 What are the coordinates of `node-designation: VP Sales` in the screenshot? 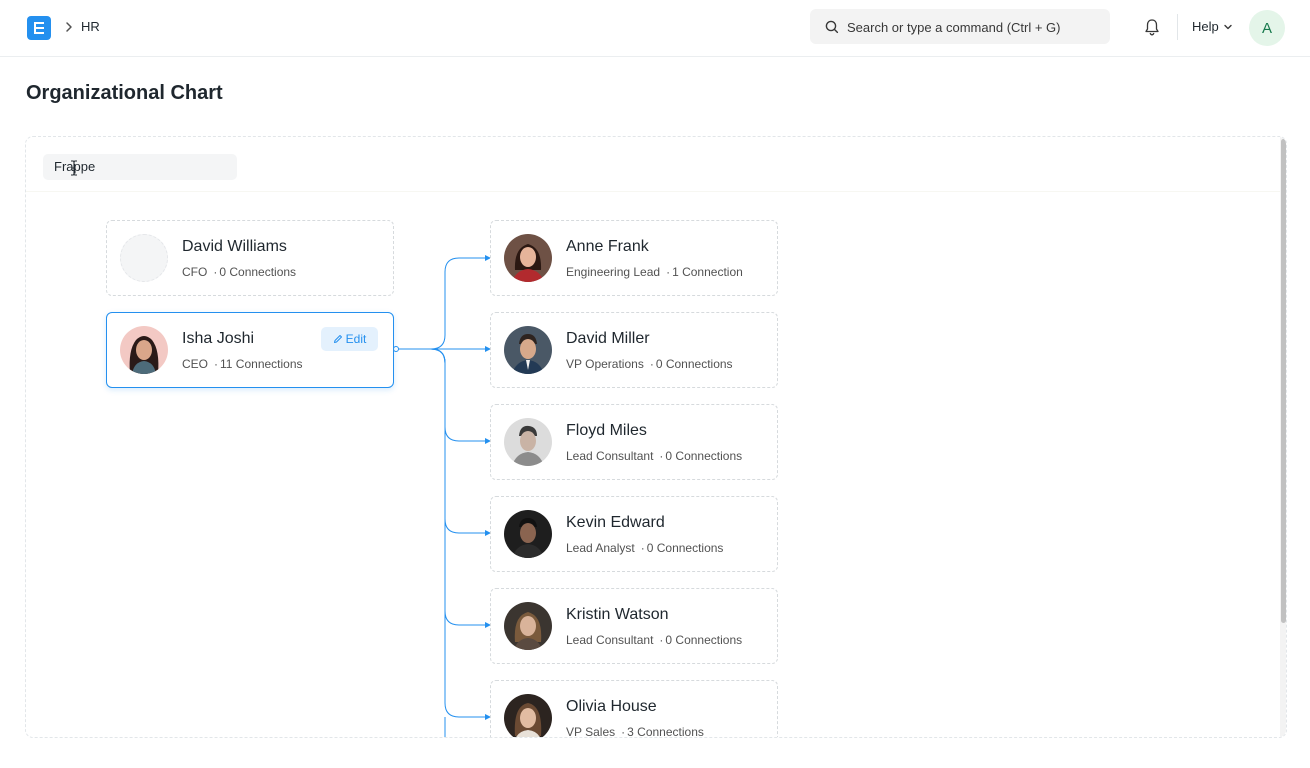 It's located at (591, 731).